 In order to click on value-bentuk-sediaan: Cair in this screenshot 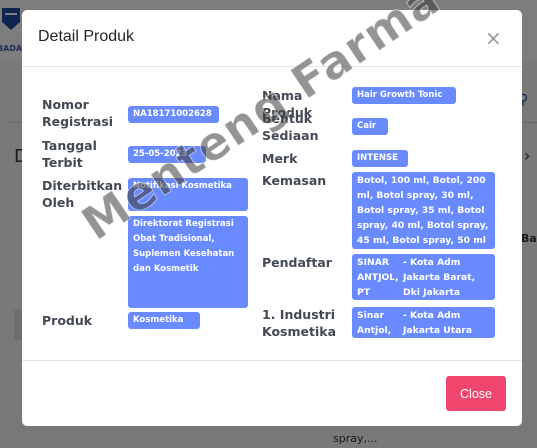, I will do `click(370, 126)`.